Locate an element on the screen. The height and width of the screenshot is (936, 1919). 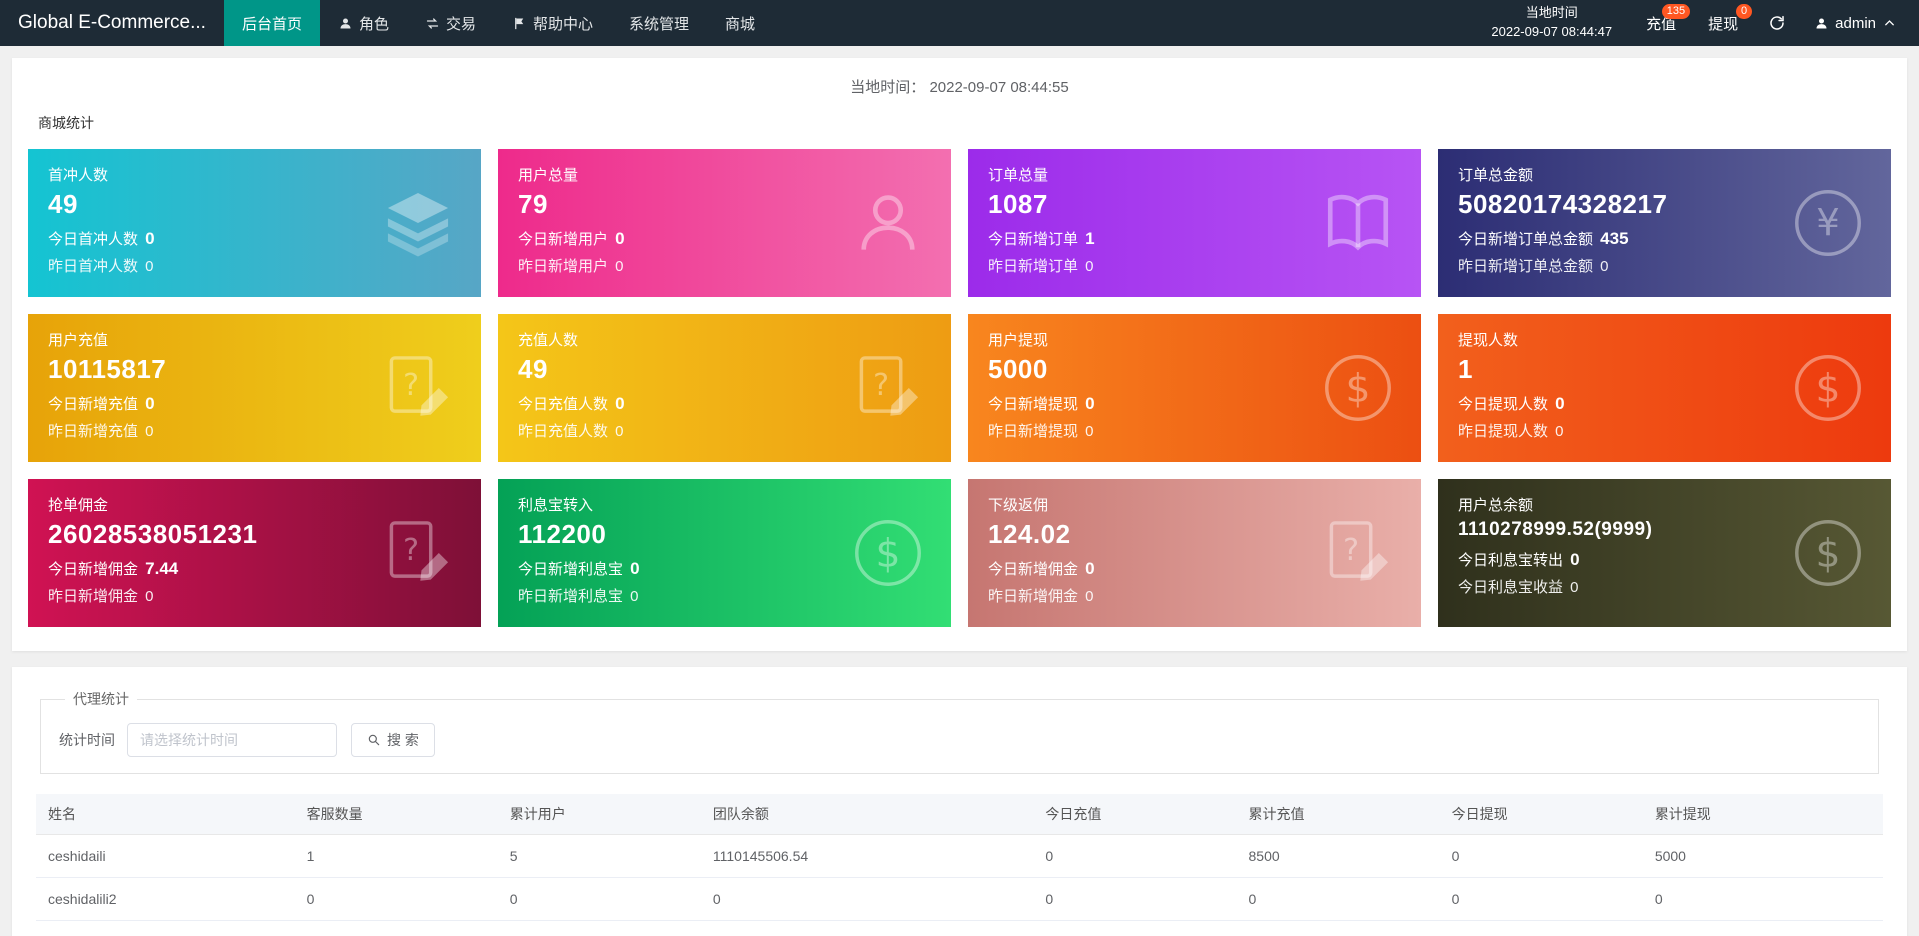
column-header: 团队余额 is located at coordinates (867, 814).